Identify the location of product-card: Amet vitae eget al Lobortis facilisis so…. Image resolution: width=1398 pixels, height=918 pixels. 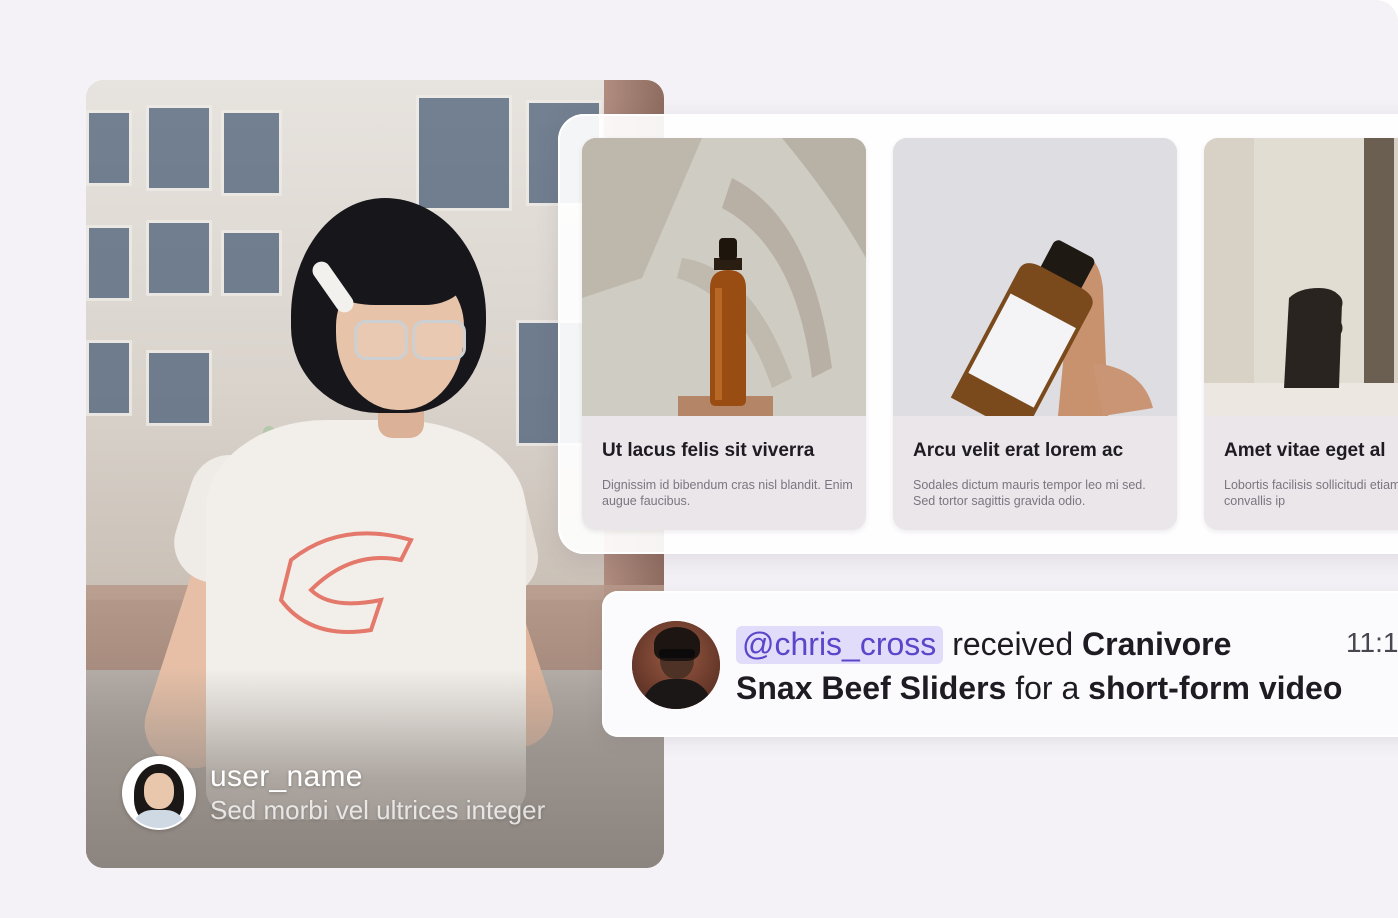
(1301, 334).